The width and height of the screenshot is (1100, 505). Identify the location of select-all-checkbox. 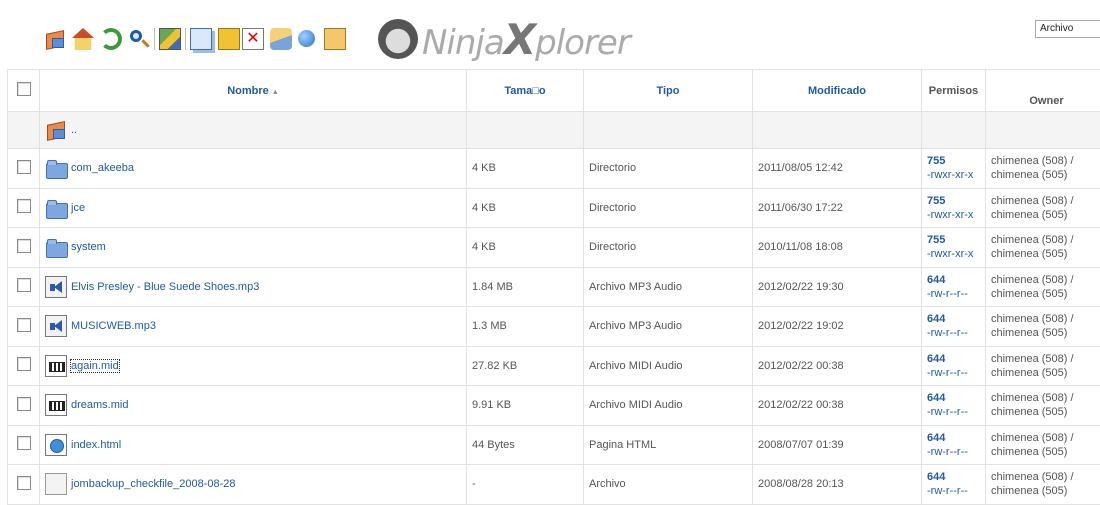
(24, 89).